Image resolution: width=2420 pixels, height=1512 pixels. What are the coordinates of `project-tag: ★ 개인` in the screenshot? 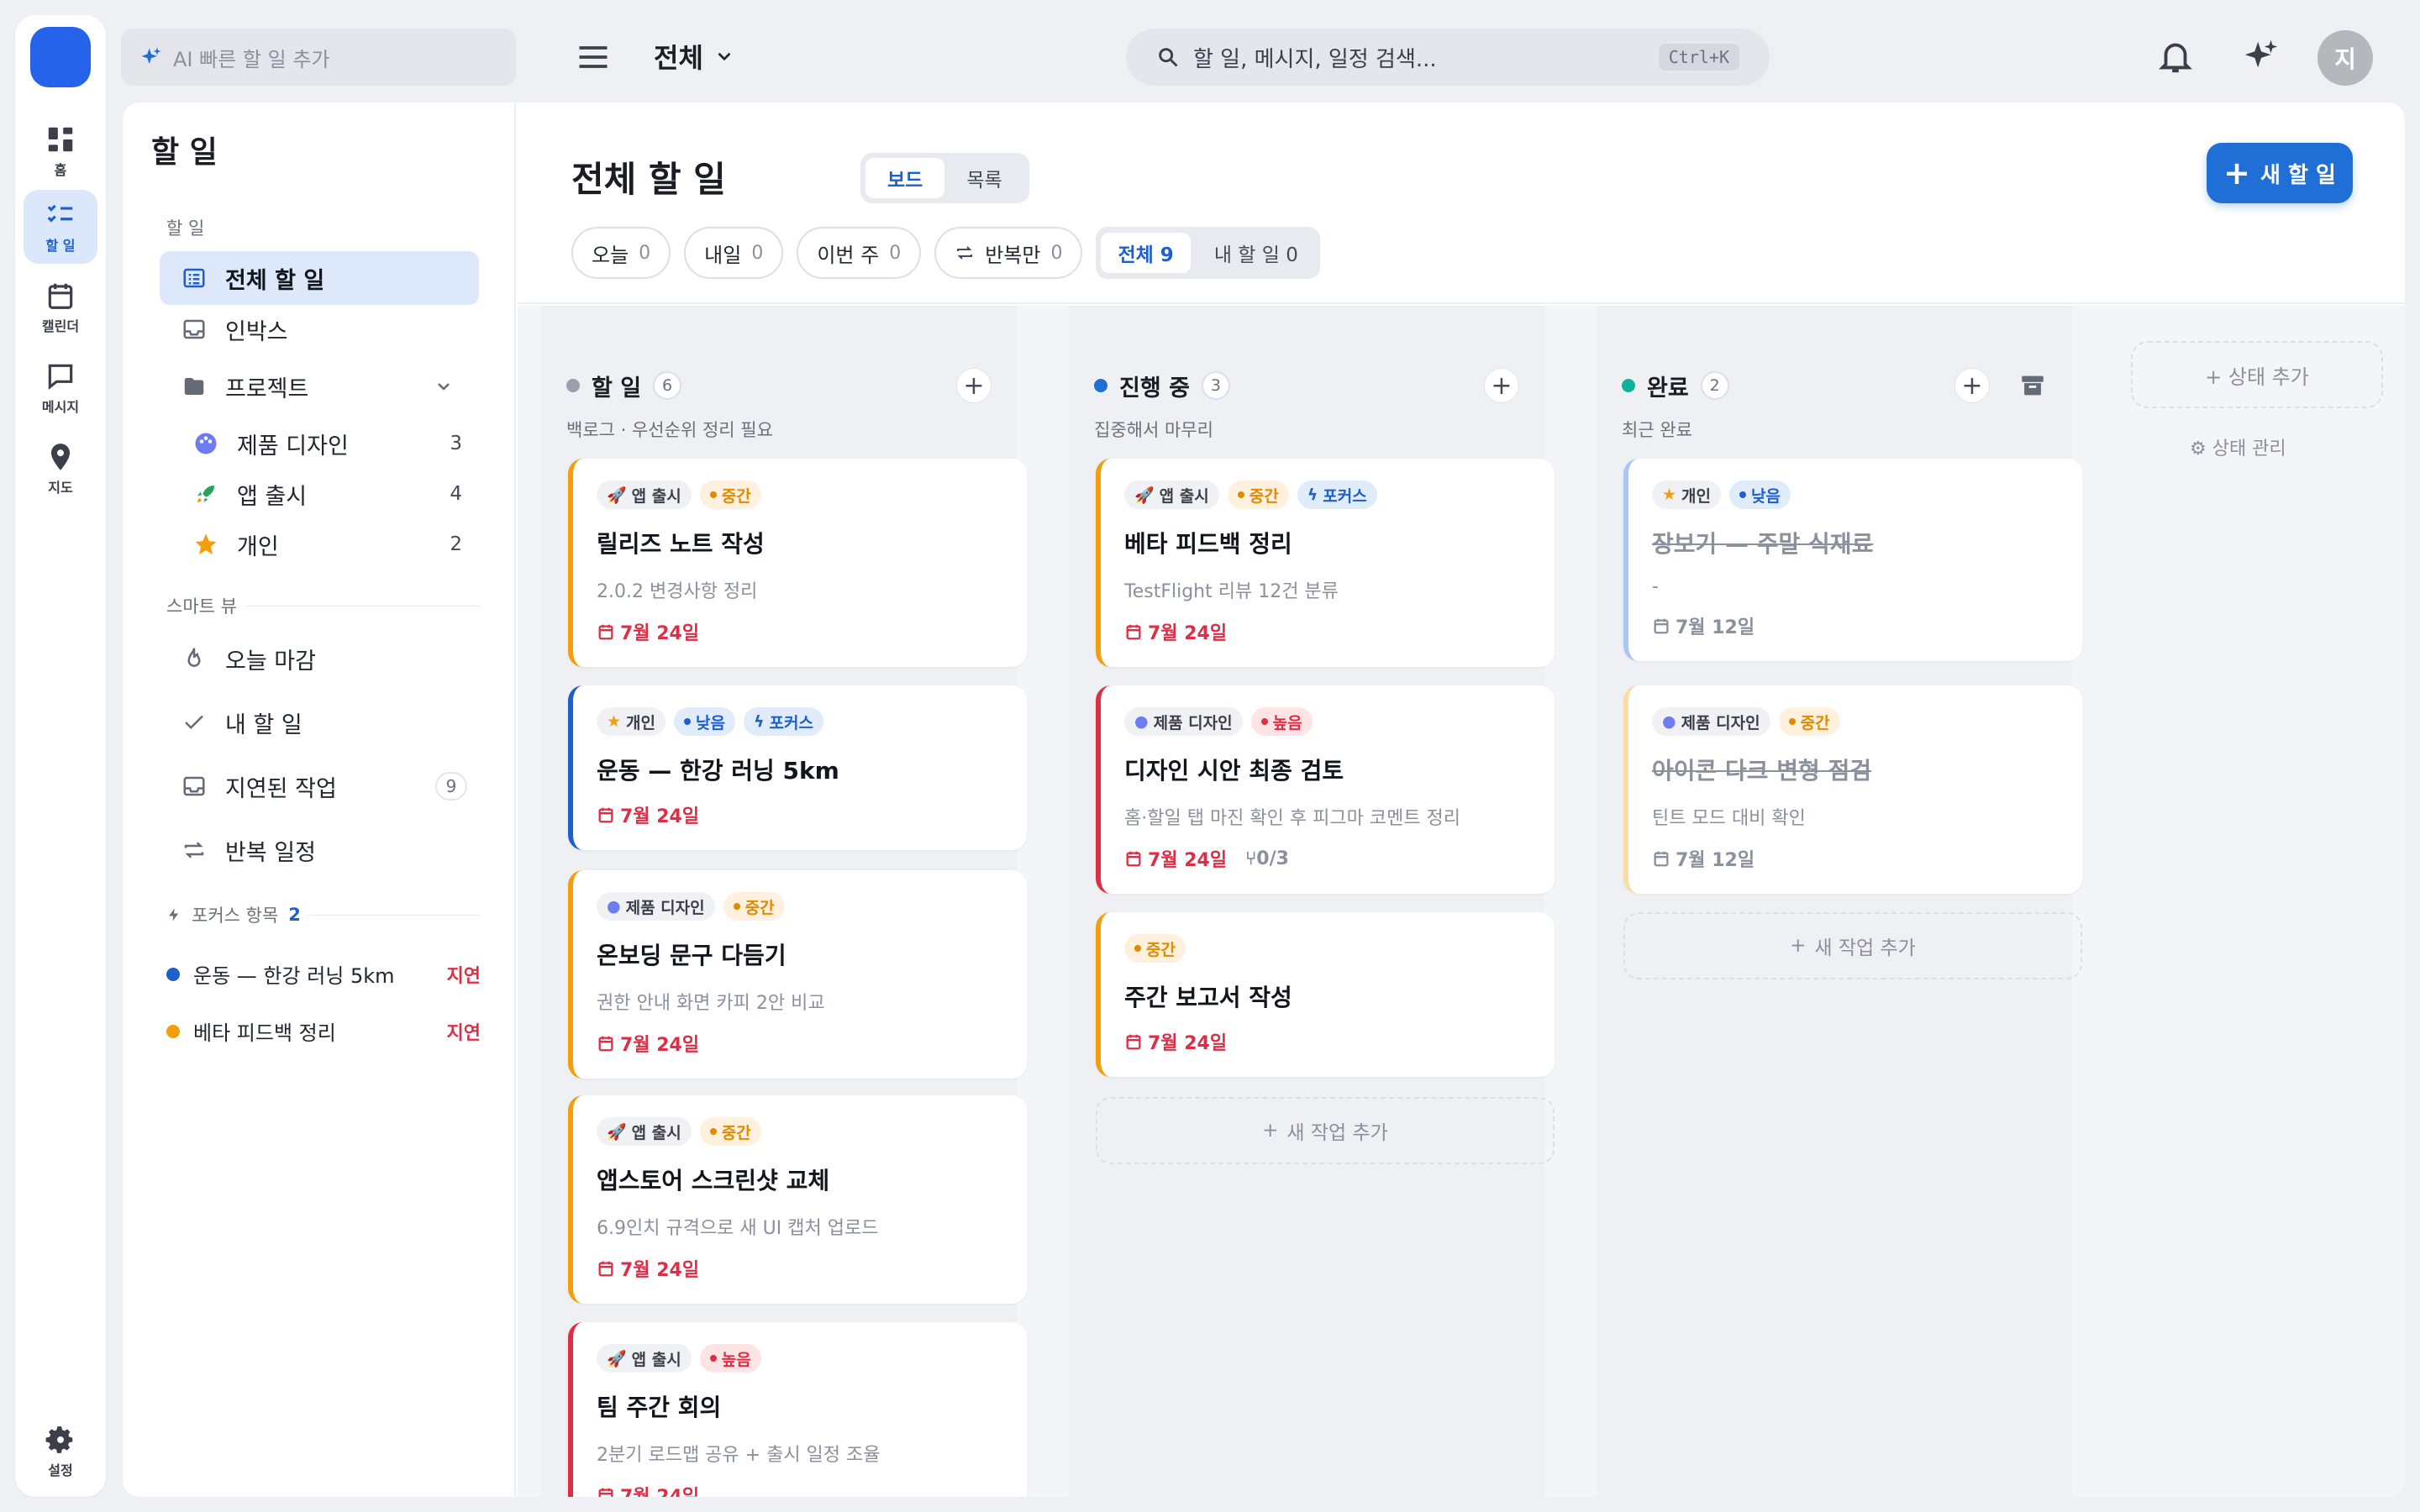 It's located at (1687, 494).